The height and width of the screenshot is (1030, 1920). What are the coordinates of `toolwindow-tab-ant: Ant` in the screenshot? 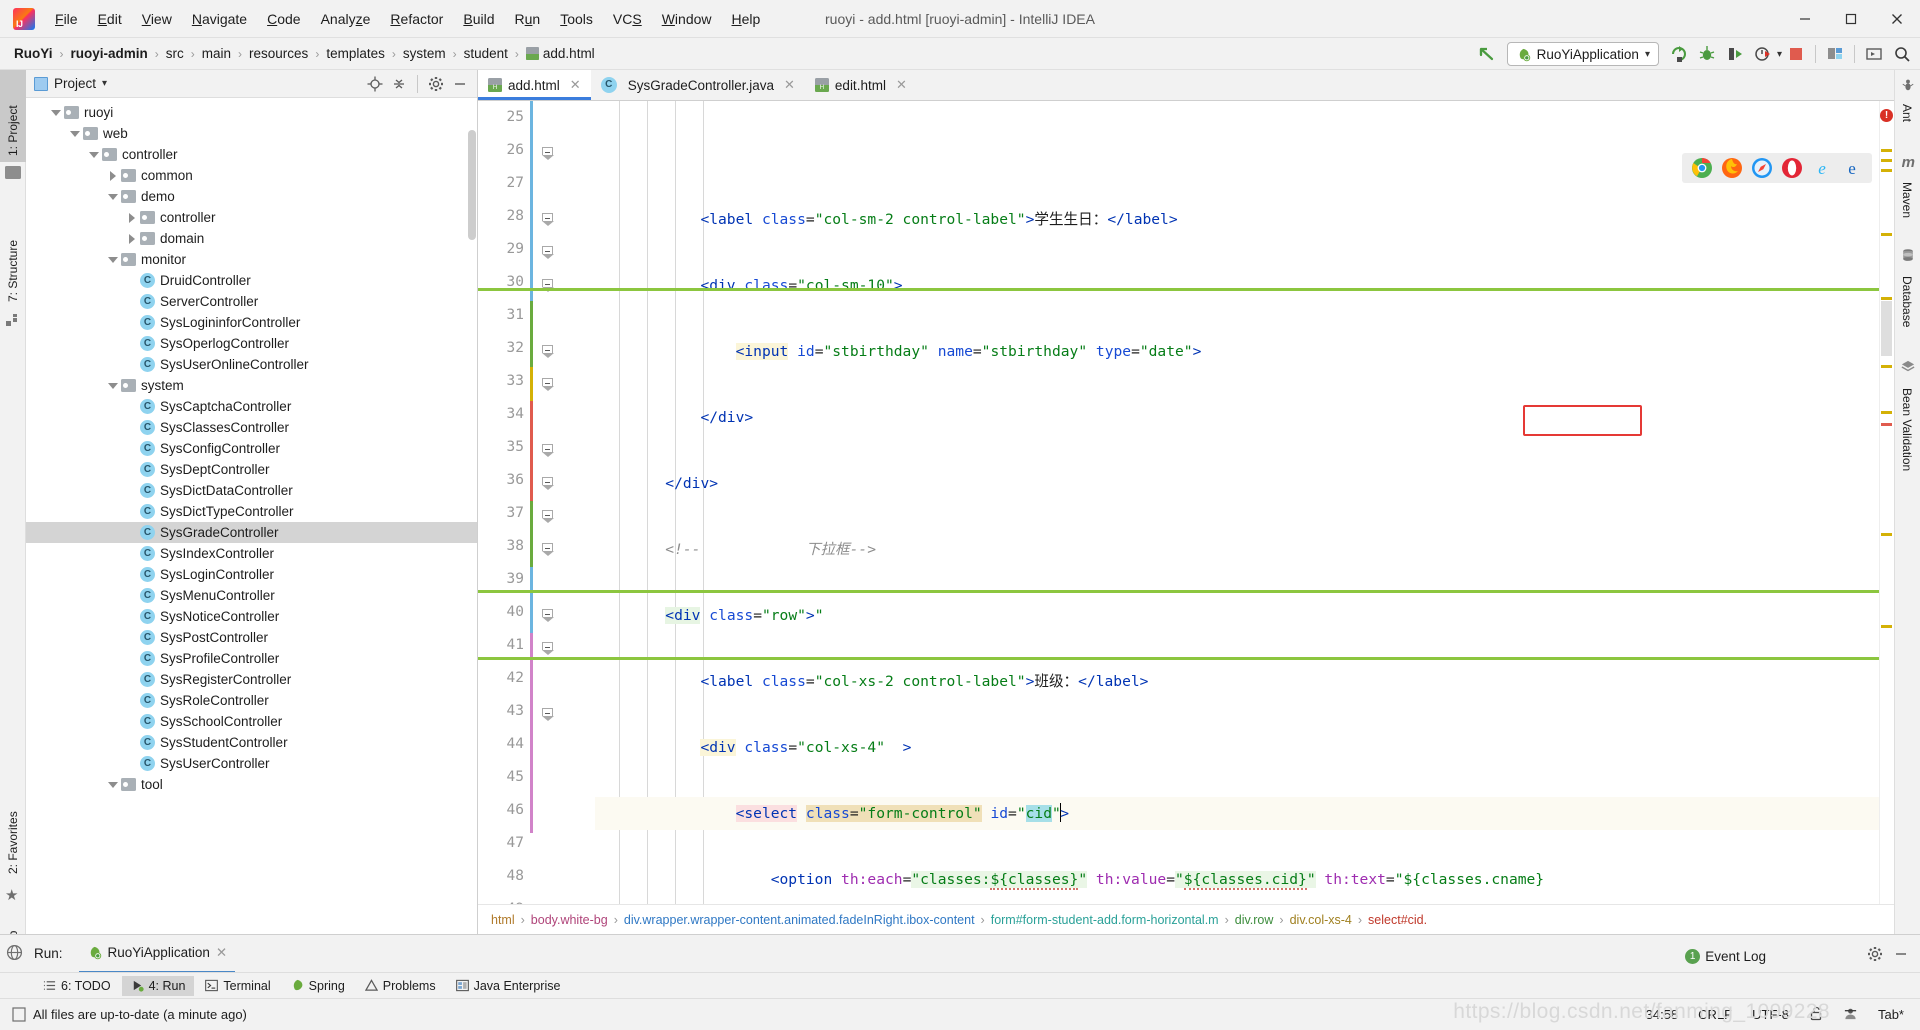 It's located at (1907, 119).